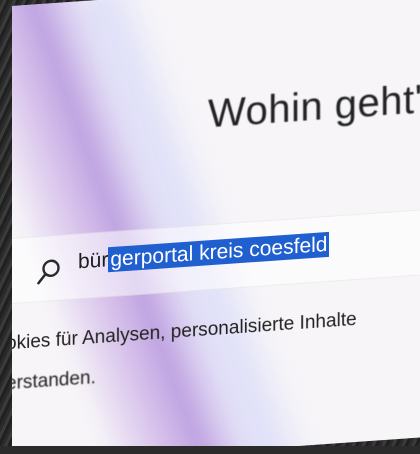 The width and height of the screenshot is (420, 454). I want to click on page-headline: Wohin geht's, so click(314, 106).